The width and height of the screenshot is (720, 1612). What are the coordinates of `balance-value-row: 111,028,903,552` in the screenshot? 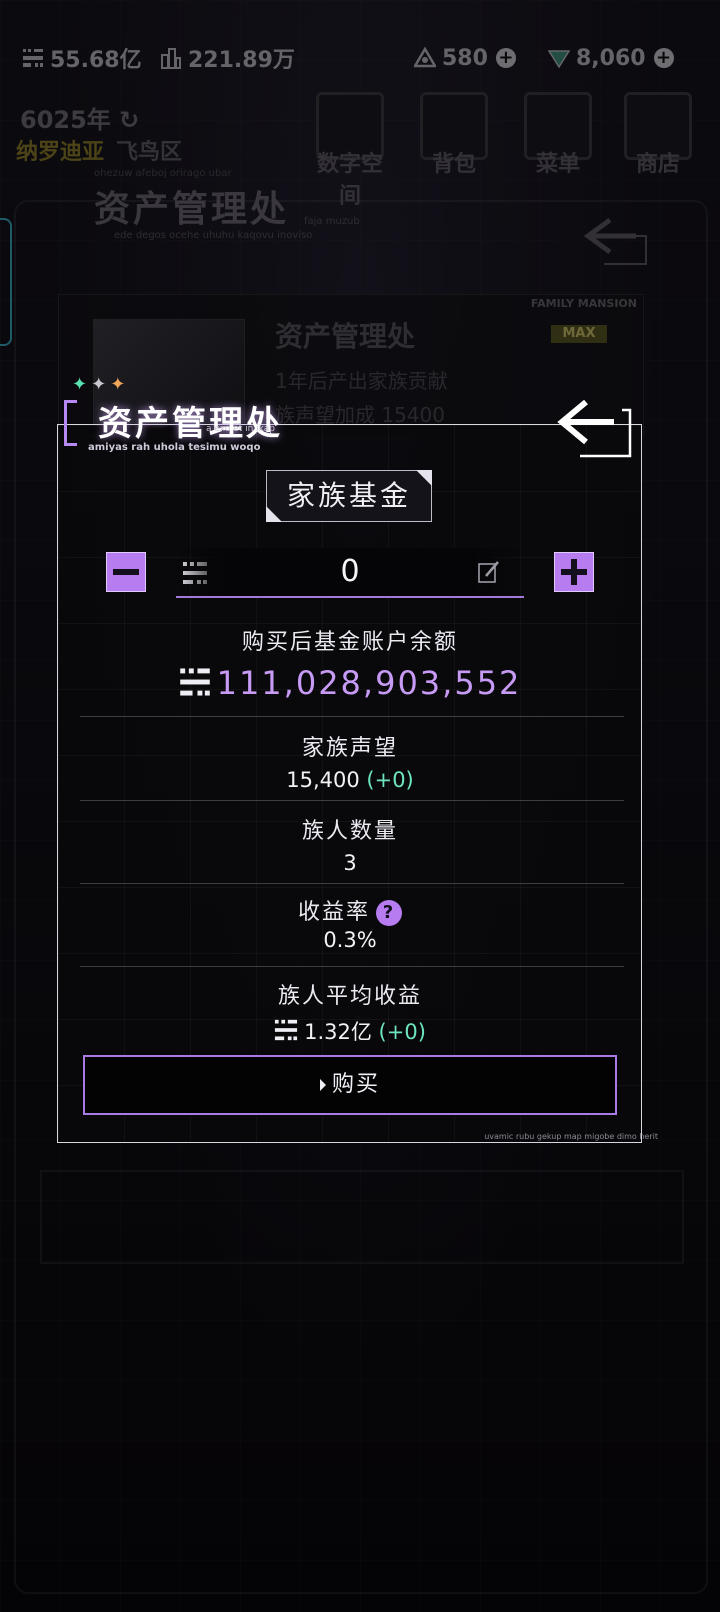 It's located at (350, 683).